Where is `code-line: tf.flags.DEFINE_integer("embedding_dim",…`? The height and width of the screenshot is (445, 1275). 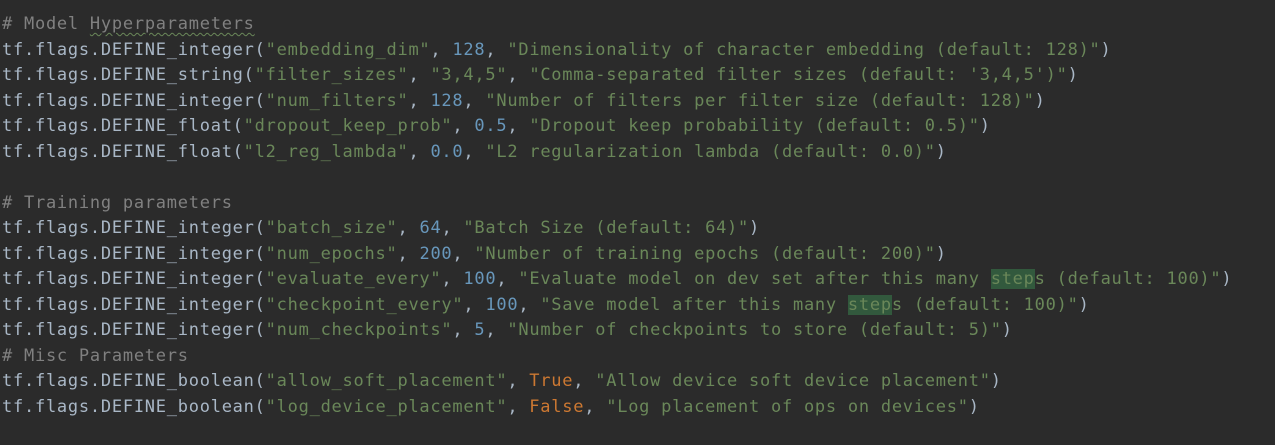 code-line: tf.flags.DEFINE_integer("embedding_dim",… is located at coordinates (637, 51).